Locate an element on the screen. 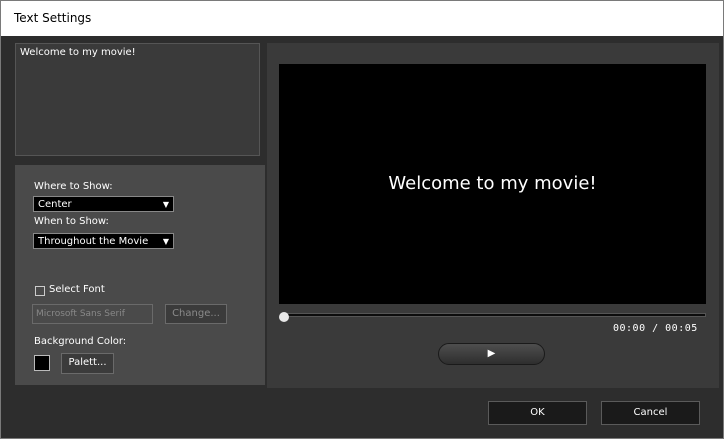 This screenshot has width=724, height=439. text-input-area: Welcome to my movie! is located at coordinates (137, 99).